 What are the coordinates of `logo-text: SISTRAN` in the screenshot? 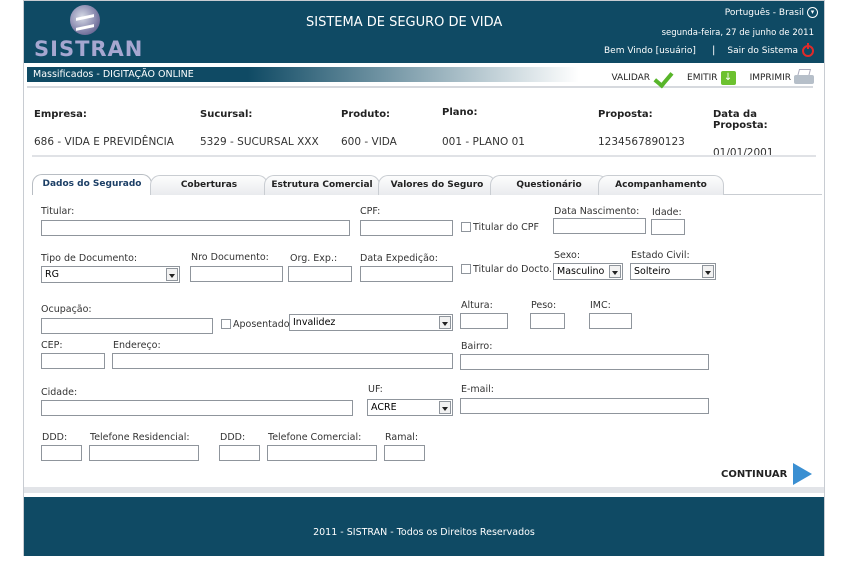 It's located at (89, 49).